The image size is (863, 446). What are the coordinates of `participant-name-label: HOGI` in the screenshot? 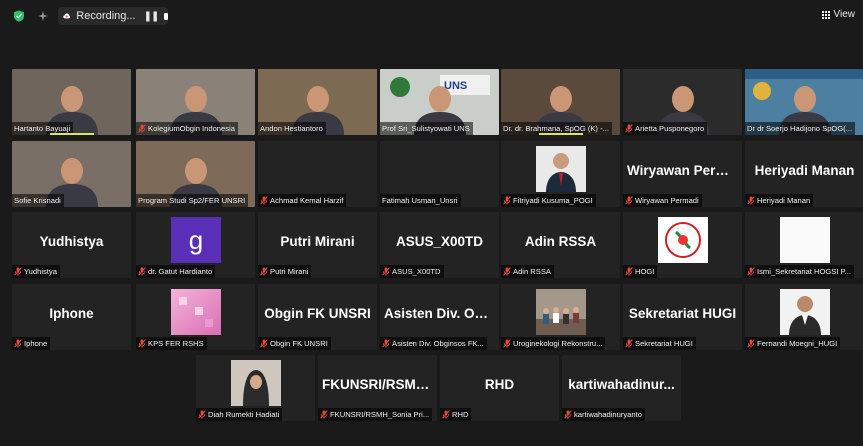 It's located at (640, 271).